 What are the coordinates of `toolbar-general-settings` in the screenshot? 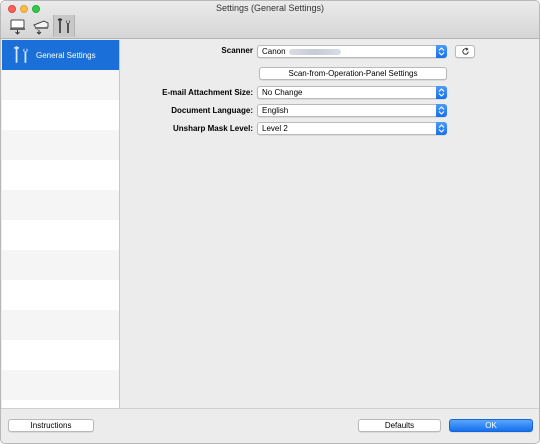 It's located at (64, 26).